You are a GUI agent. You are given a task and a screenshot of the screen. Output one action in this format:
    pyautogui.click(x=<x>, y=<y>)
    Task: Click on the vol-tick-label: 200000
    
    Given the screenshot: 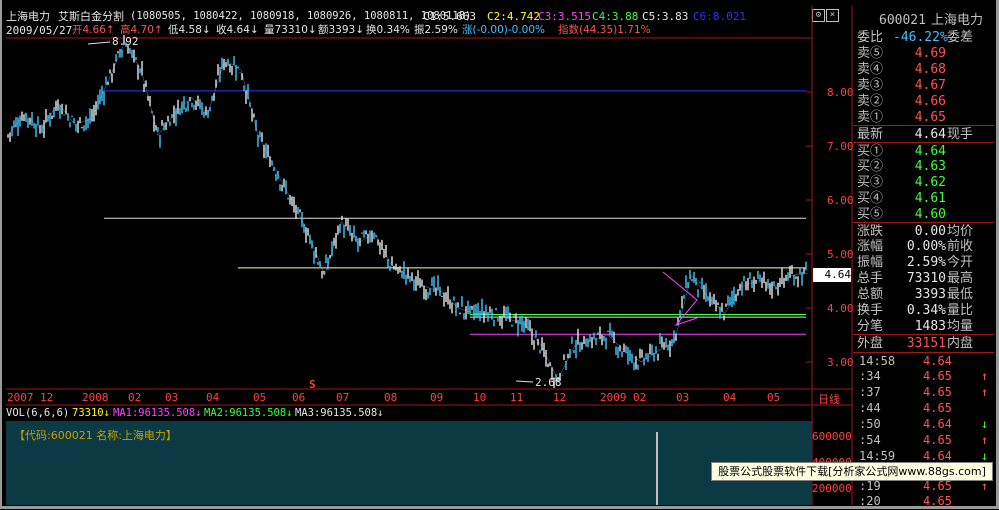 What is the action you would take?
    pyautogui.click(x=832, y=488)
    